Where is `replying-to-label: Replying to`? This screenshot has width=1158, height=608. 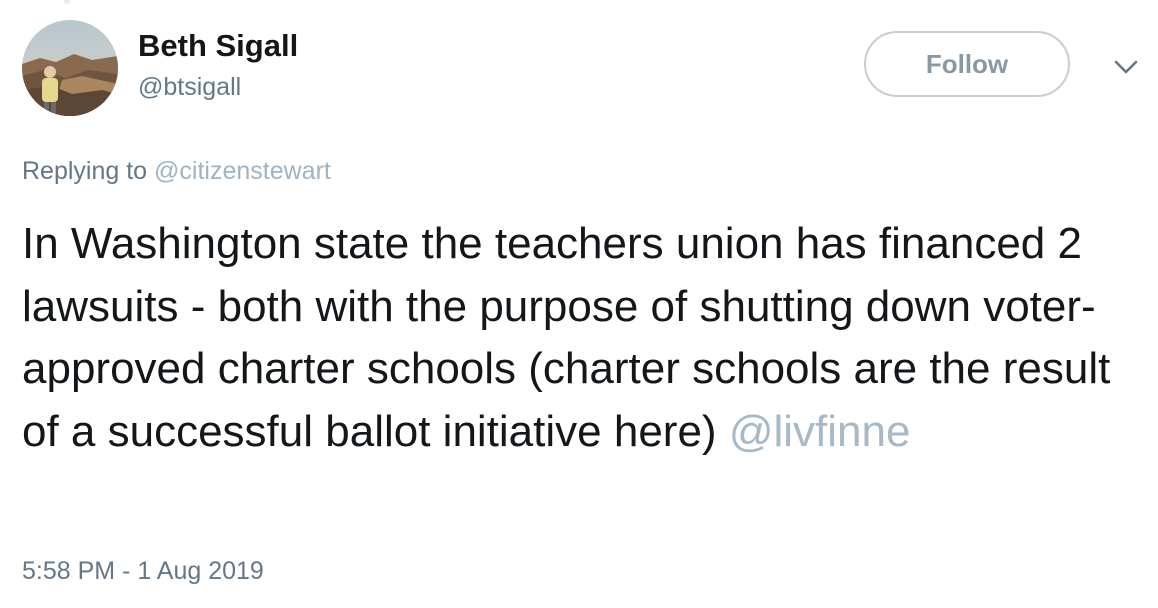 replying-to-label: Replying to is located at coordinates (85, 171).